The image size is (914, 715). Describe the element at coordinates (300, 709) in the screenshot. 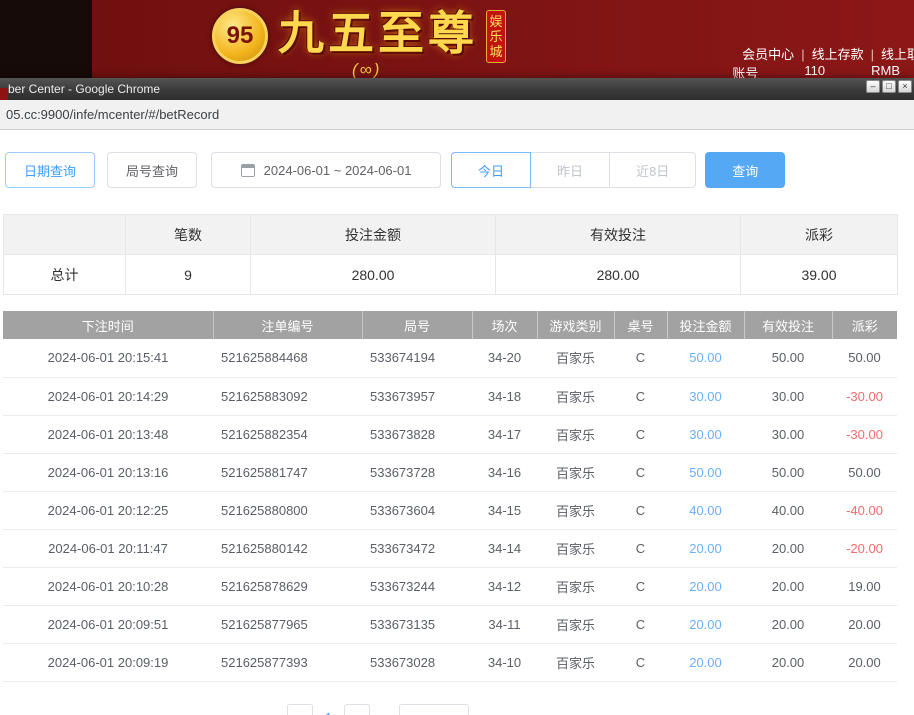

I see `pagination-prev-button: ‹` at that location.